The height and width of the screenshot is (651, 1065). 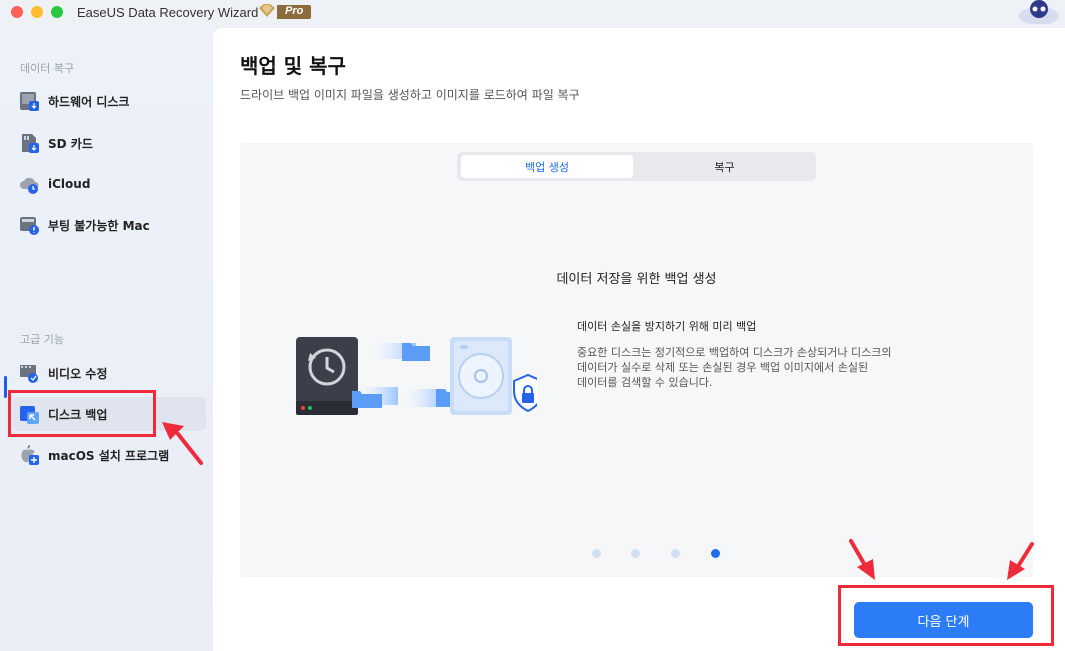 What do you see at coordinates (294, 11) in the screenshot?
I see `pro-badge-label: Pro` at bounding box center [294, 11].